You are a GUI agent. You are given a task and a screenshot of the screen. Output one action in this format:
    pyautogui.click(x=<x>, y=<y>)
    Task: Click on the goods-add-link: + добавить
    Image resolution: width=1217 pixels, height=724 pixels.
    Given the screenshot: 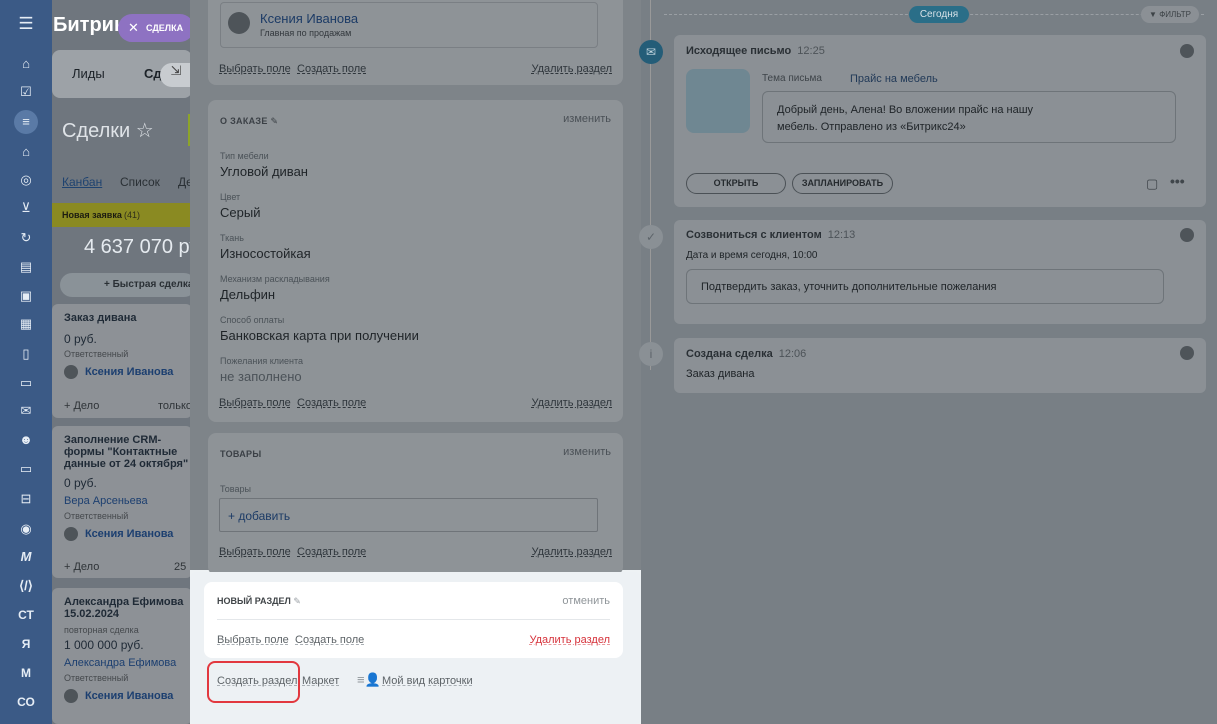 What is the action you would take?
    pyautogui.click(x=259, y=516)
    